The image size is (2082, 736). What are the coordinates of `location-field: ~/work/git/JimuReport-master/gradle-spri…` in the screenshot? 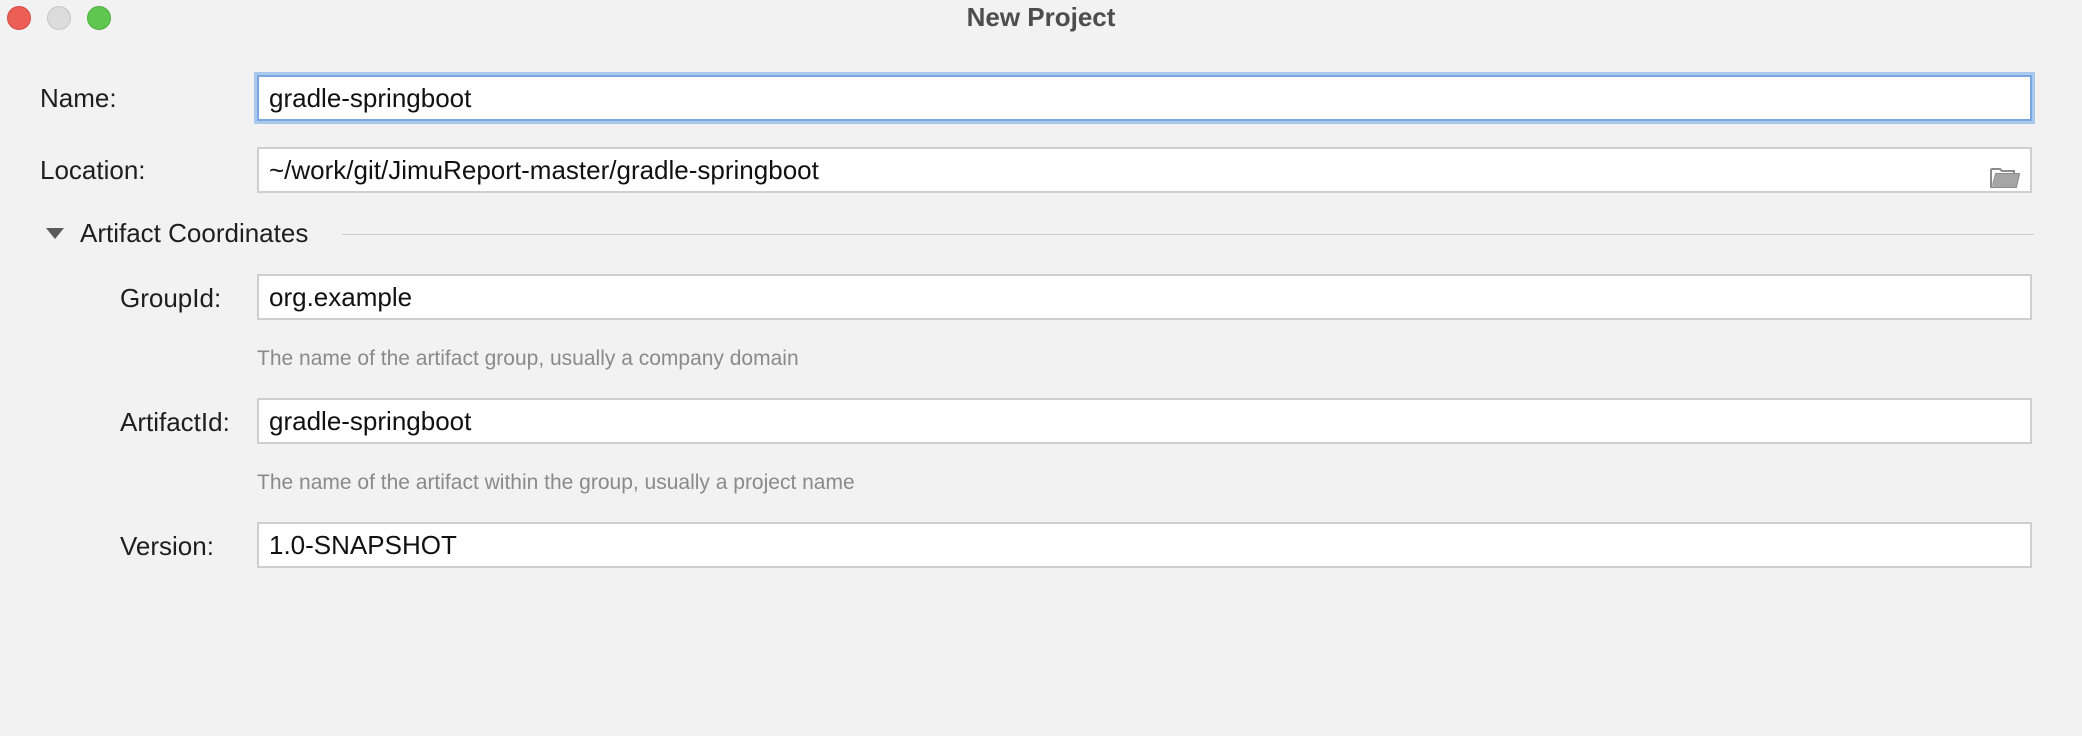 It's located at (1144, 170).